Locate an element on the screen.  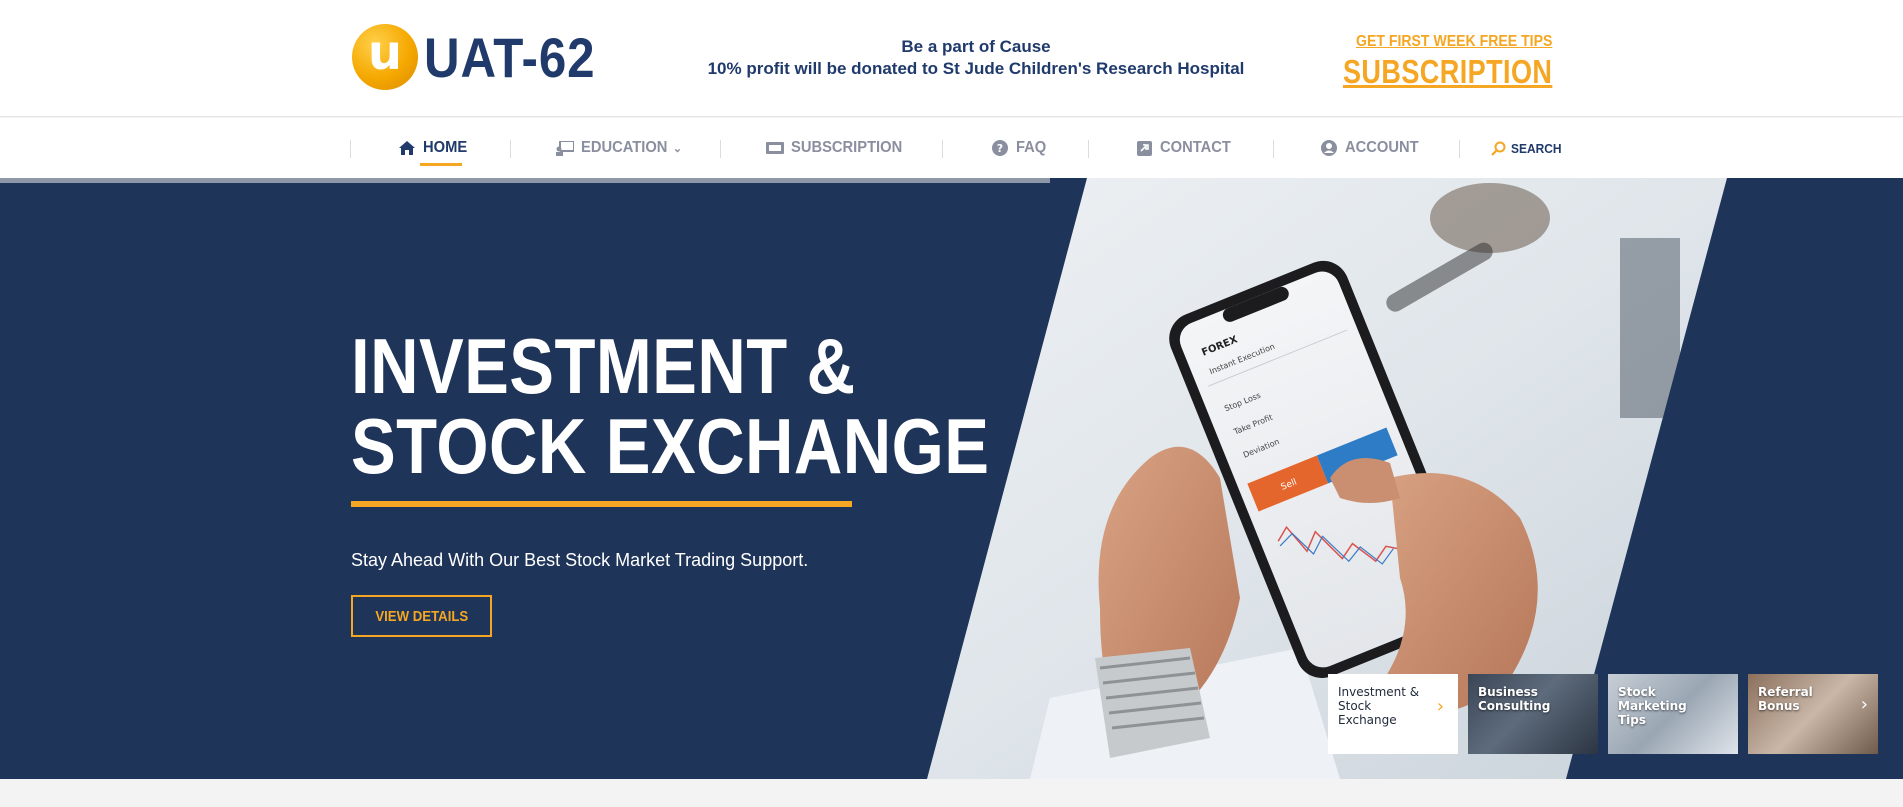
nav-item-label: ACCOUNT is located at coordinates (1382, 147).